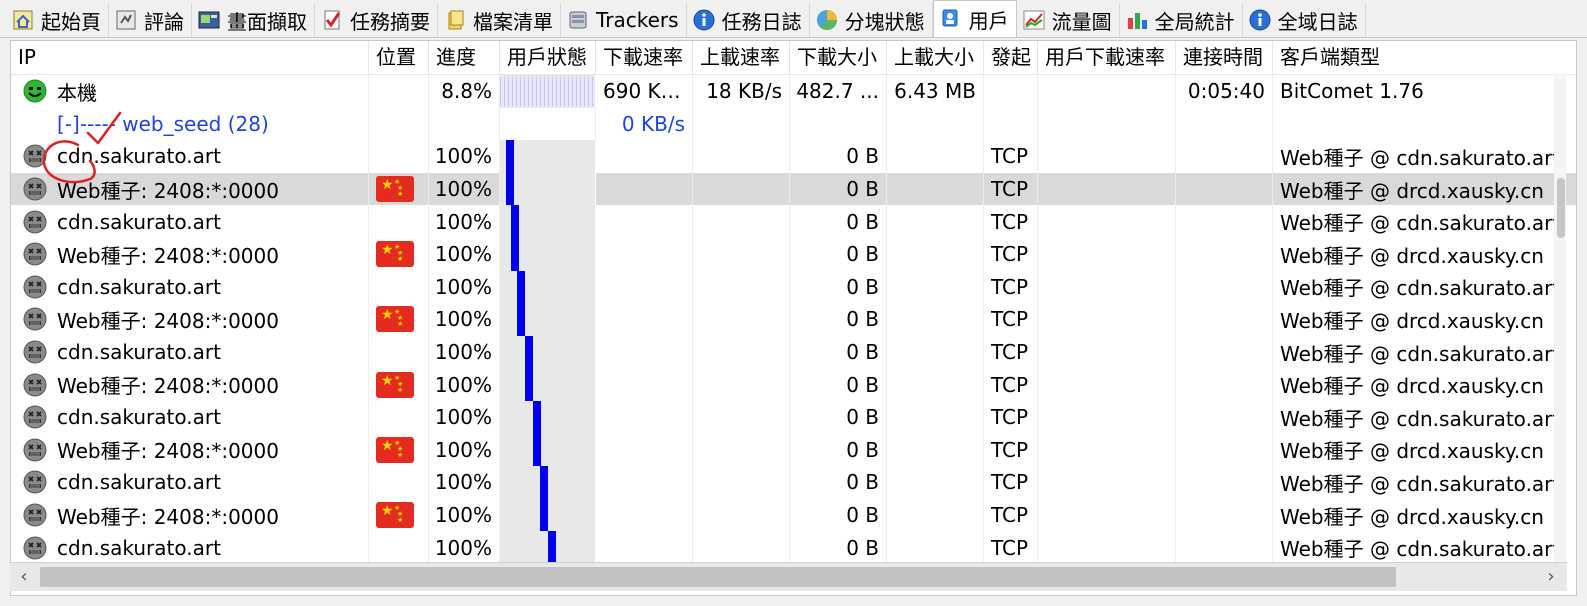  I want to click on tab-label: 流量圖, so click(1081, 21).